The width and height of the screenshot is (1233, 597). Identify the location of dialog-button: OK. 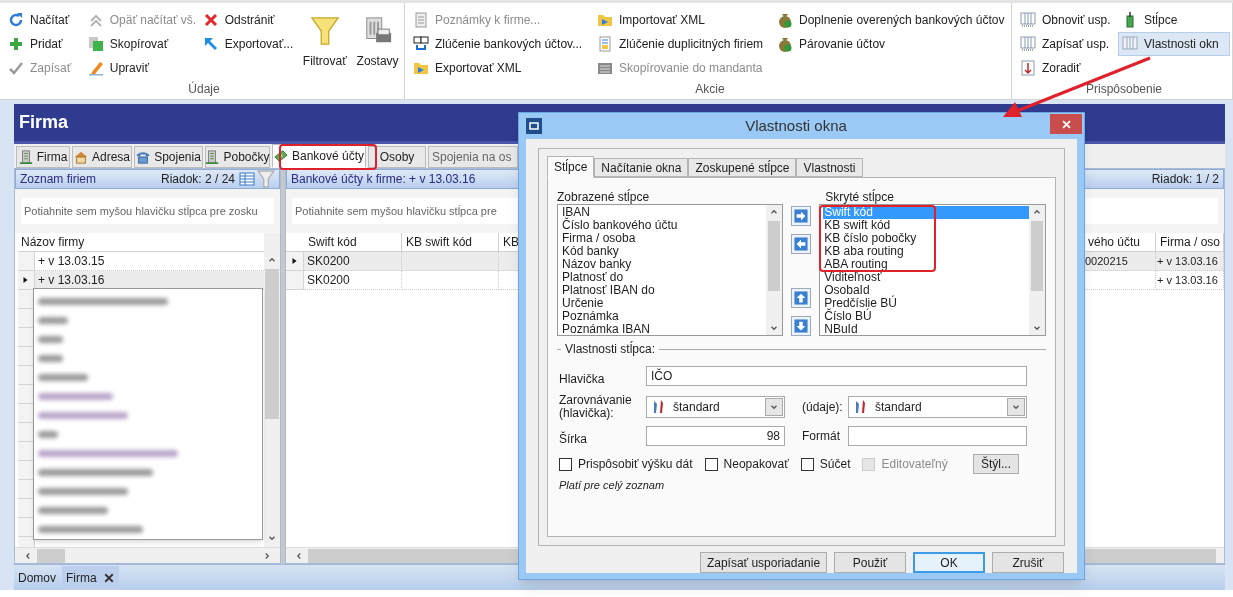
(949, 562).